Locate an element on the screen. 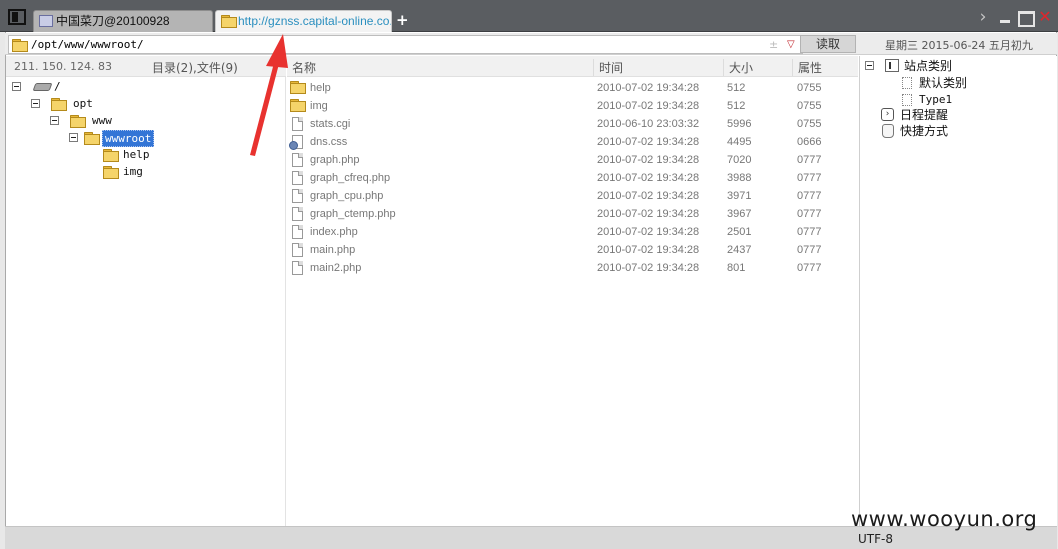 The image size is (1058, 549). file-row: img 2010-07-02 19:34:28 512 0755 is located at coordinates (572, 106).